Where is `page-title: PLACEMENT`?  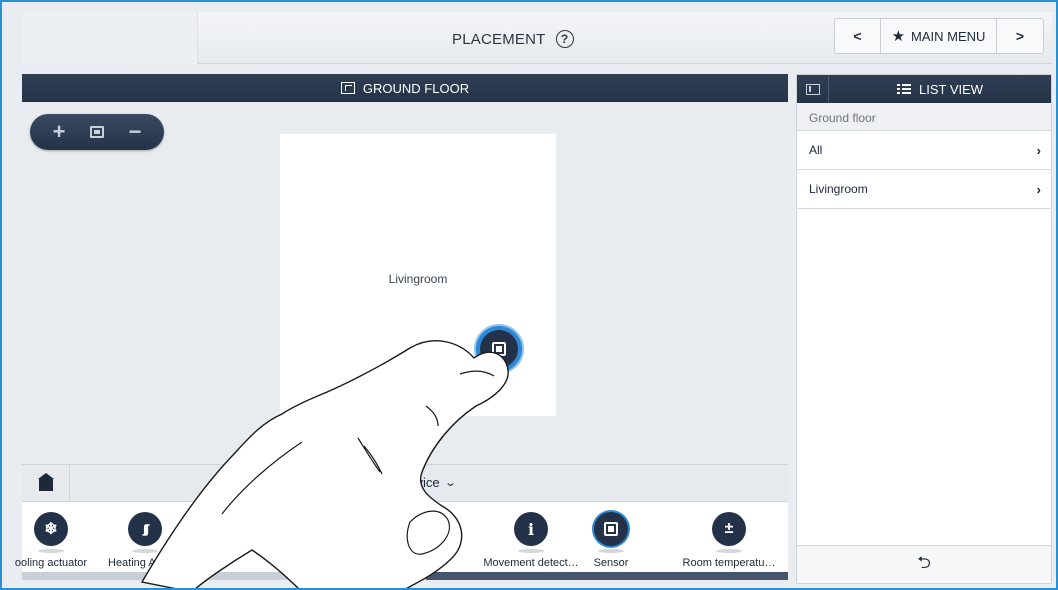 page-title: PLACEMENT is located at coordinates (499, 39).